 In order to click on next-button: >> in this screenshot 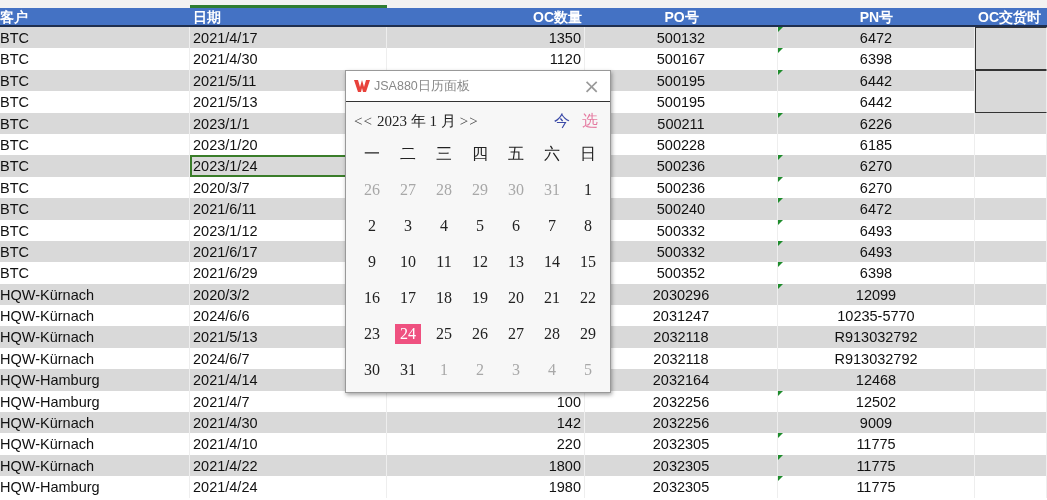, I will do `click(469, 121)`.